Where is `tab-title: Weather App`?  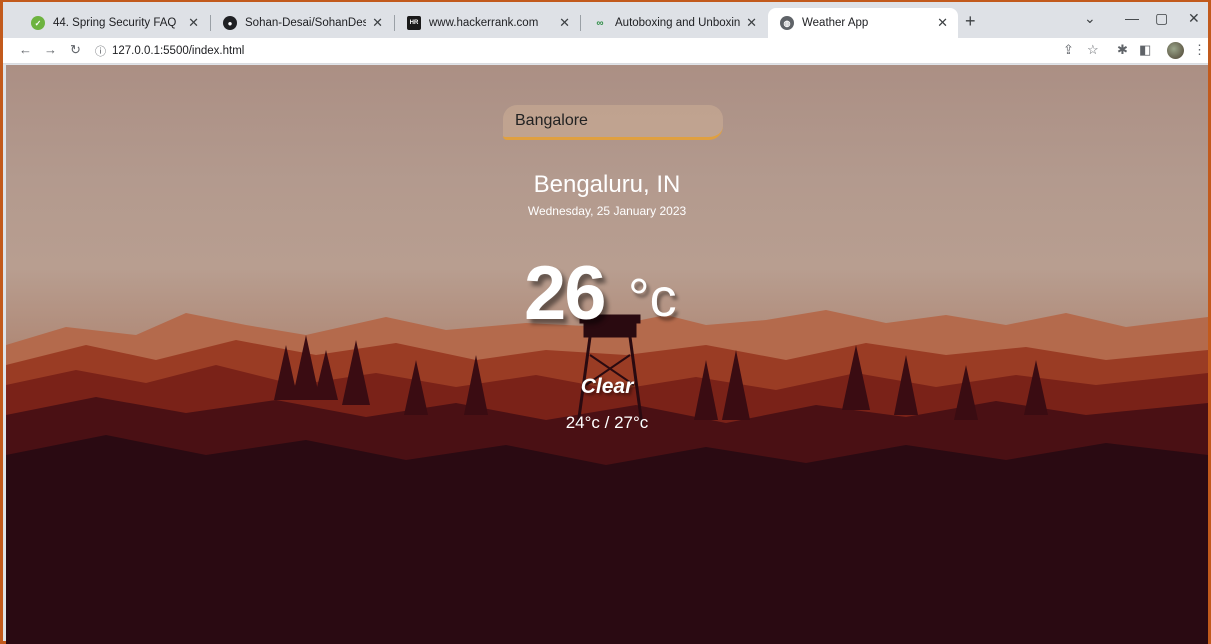 tab-title: Weather App is located at coordinates (835, 23).